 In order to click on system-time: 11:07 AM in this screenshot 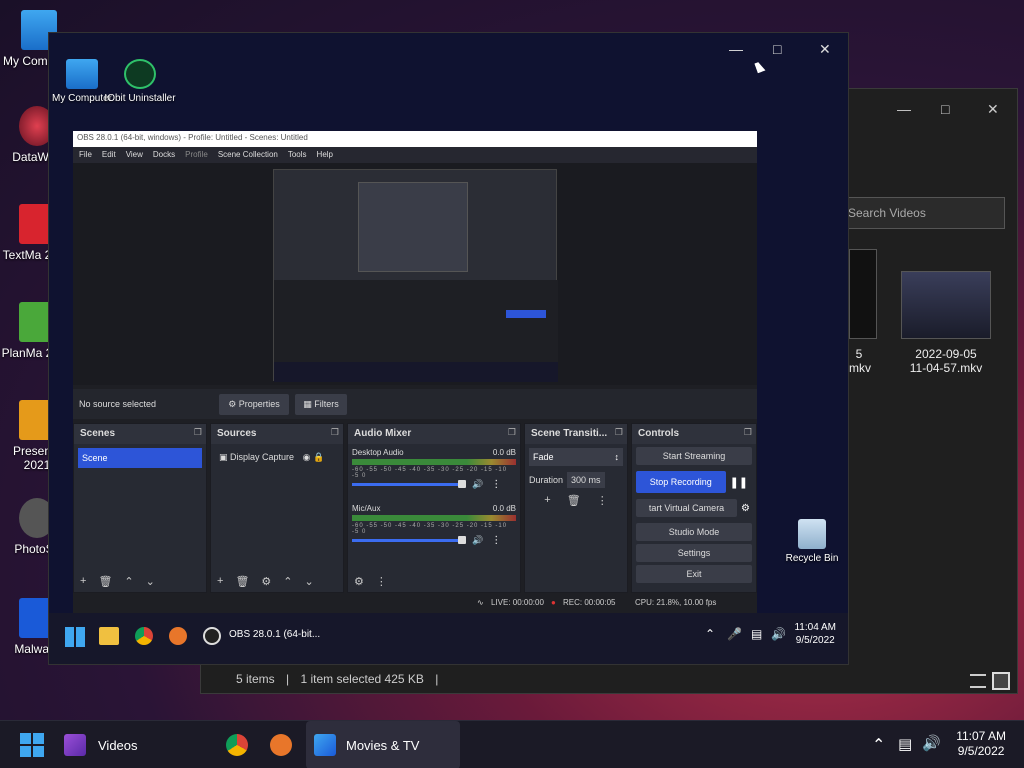, I will do `click(981, 736)`.